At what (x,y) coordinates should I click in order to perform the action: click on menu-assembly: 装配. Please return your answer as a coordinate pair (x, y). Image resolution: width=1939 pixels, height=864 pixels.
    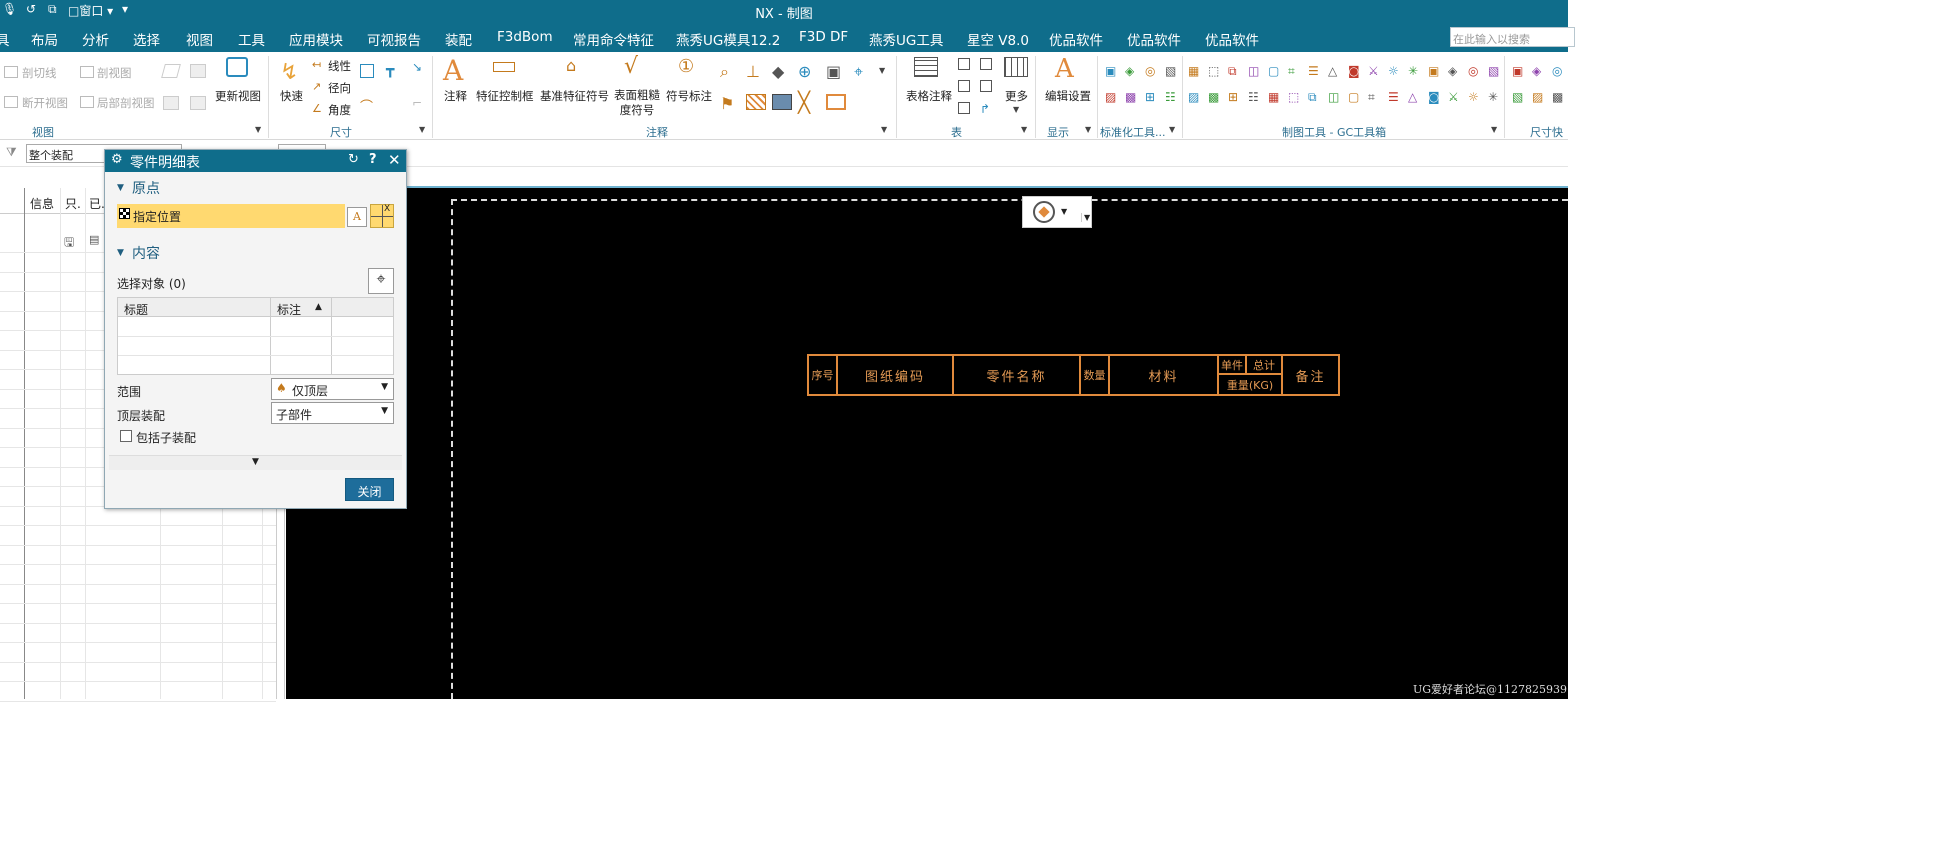
    Looking at the image, I should click on (458, 39).